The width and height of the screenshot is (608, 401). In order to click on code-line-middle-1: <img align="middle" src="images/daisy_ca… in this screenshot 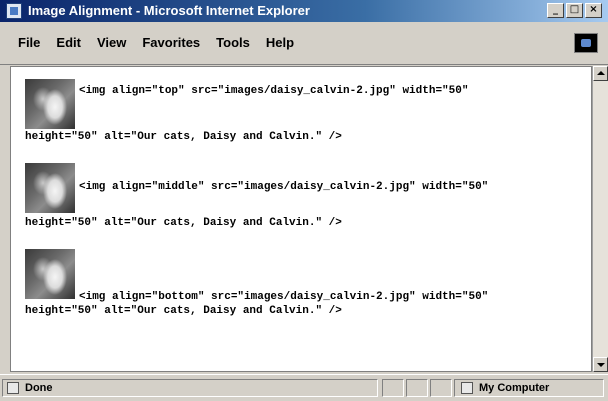, I will do `click(284, 187)`.